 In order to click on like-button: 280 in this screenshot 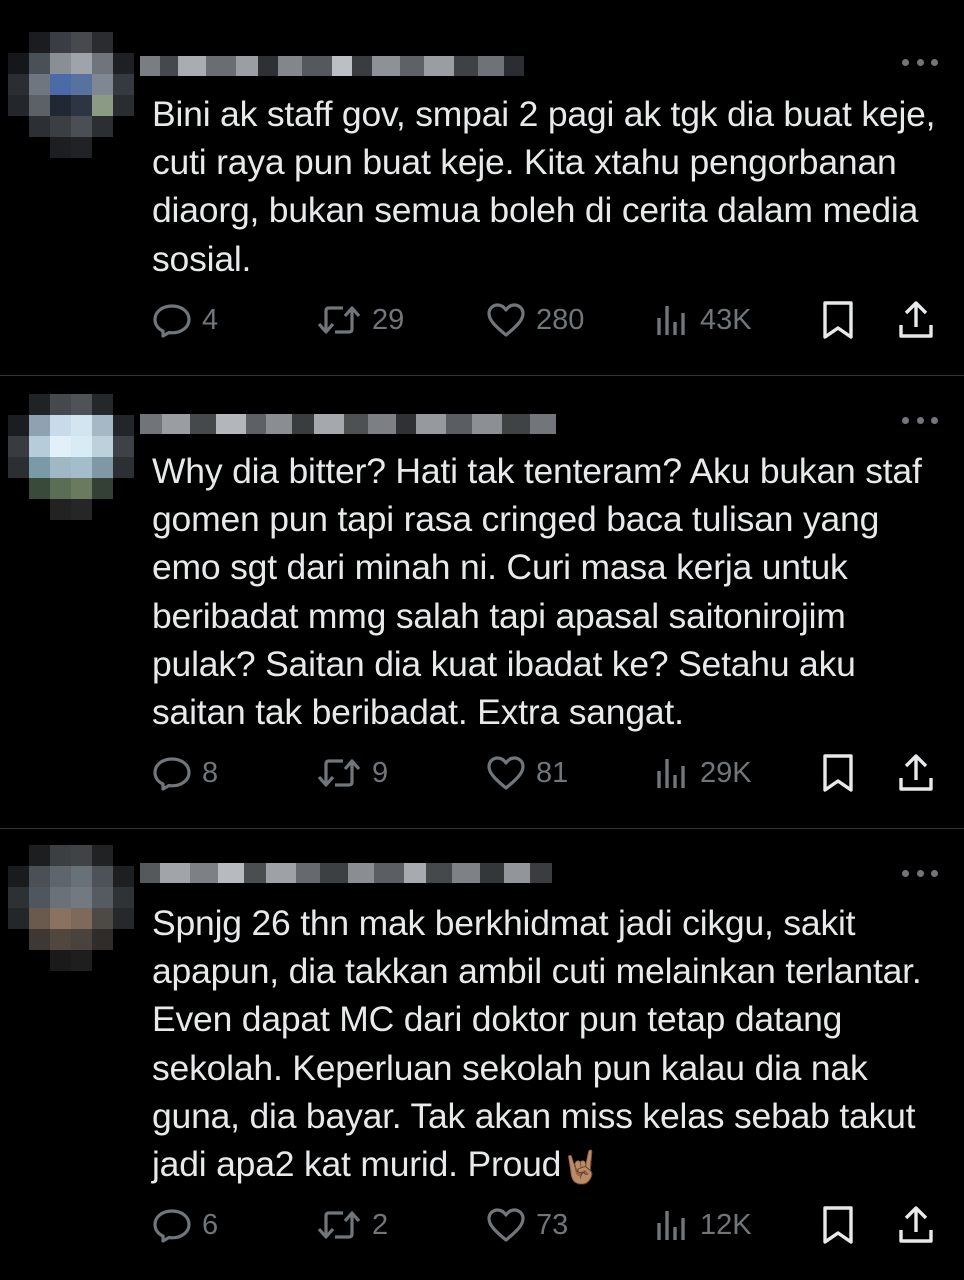, I will do `click(535, 320)`.